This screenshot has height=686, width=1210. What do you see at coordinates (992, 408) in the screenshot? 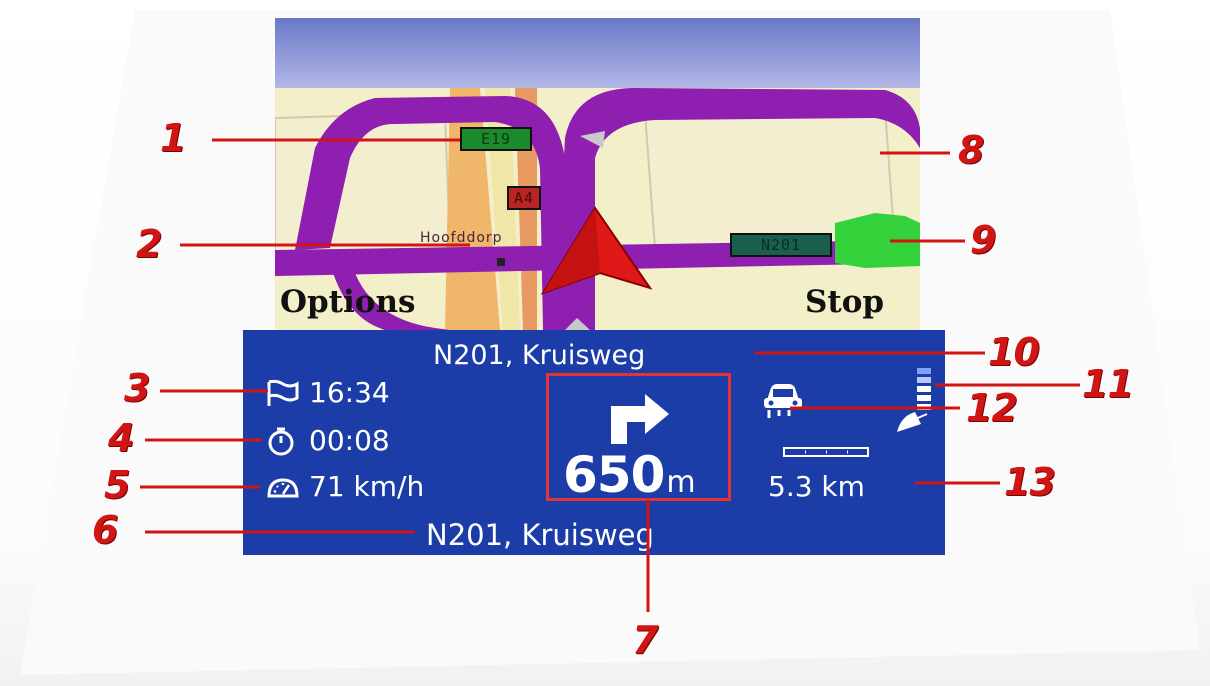
I see `callout-12: 12` at bounding box center [992, 408].